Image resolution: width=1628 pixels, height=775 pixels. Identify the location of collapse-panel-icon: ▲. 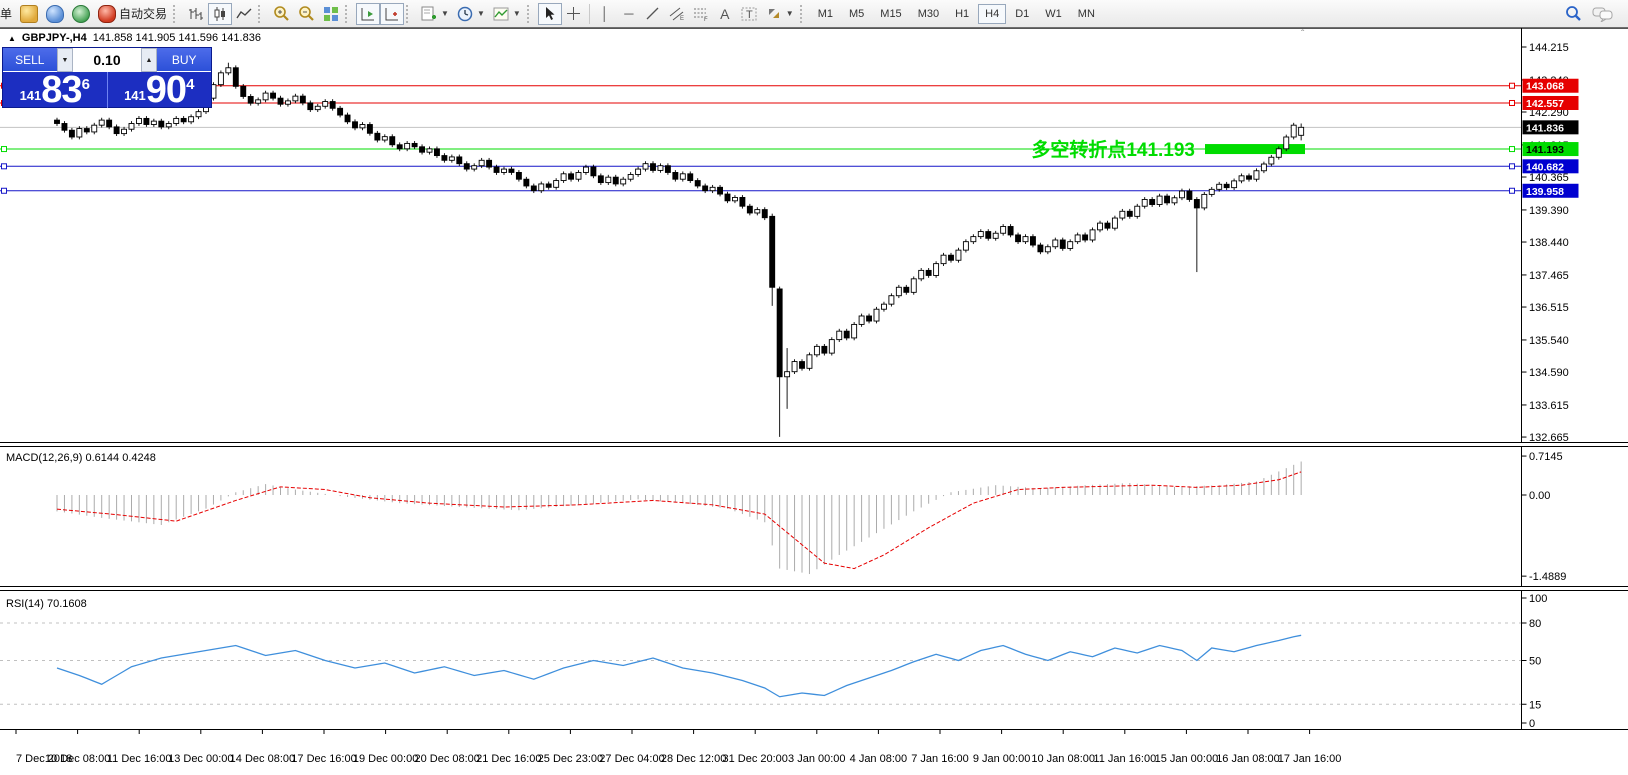
(12, 38).